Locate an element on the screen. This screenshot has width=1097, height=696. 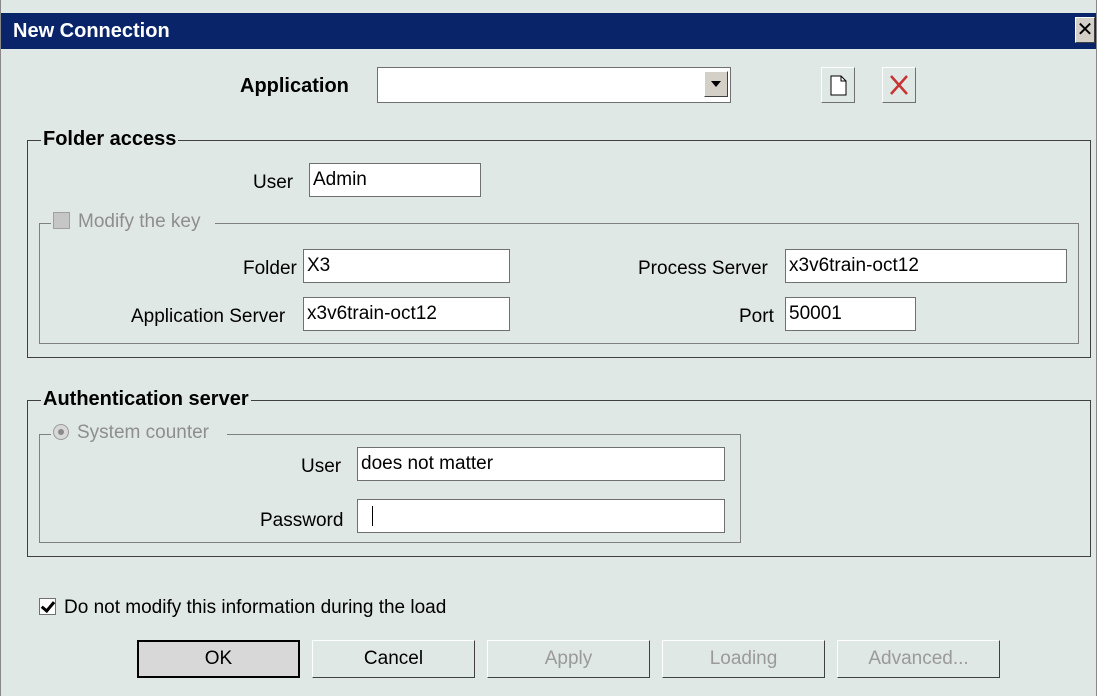
application-server-input: x3v6train-oct12 is located at coordinates (406, 314).